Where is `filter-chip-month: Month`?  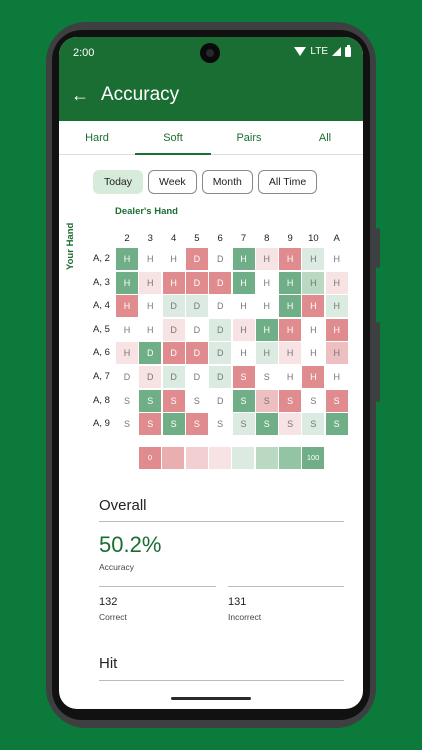
filter-chip-month: Month is located at coordinates (227, 182).